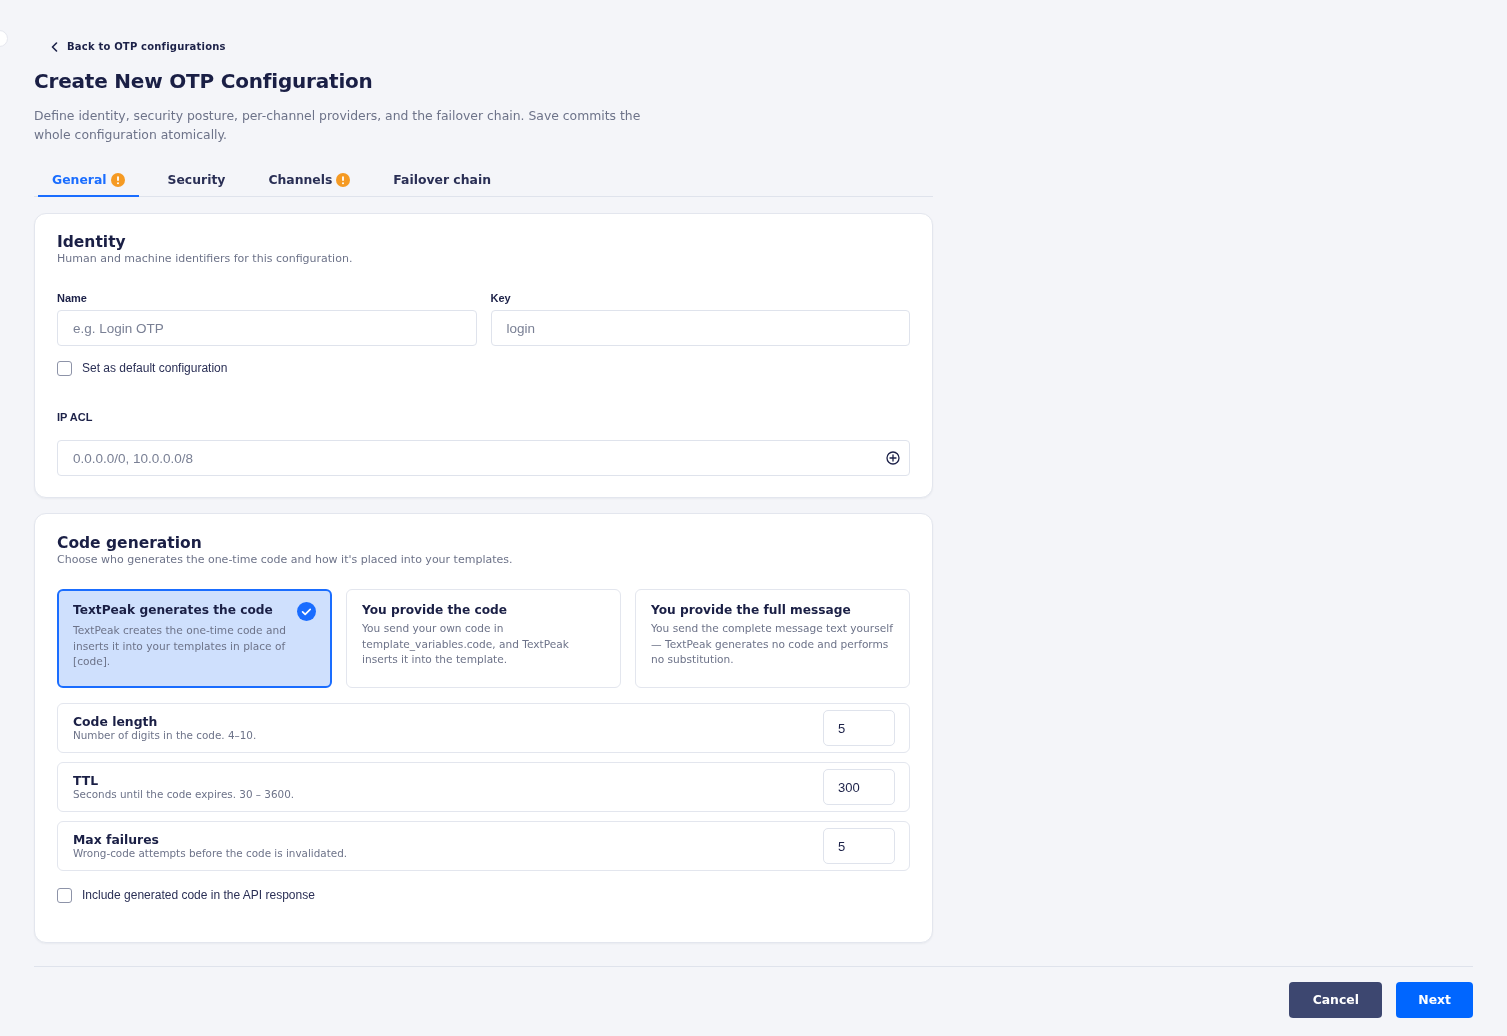  What do you see at coordinates (173, 611) in the screenshot?
I see `option-title: TextPeak generates the code` at bounding box center [173, 611].